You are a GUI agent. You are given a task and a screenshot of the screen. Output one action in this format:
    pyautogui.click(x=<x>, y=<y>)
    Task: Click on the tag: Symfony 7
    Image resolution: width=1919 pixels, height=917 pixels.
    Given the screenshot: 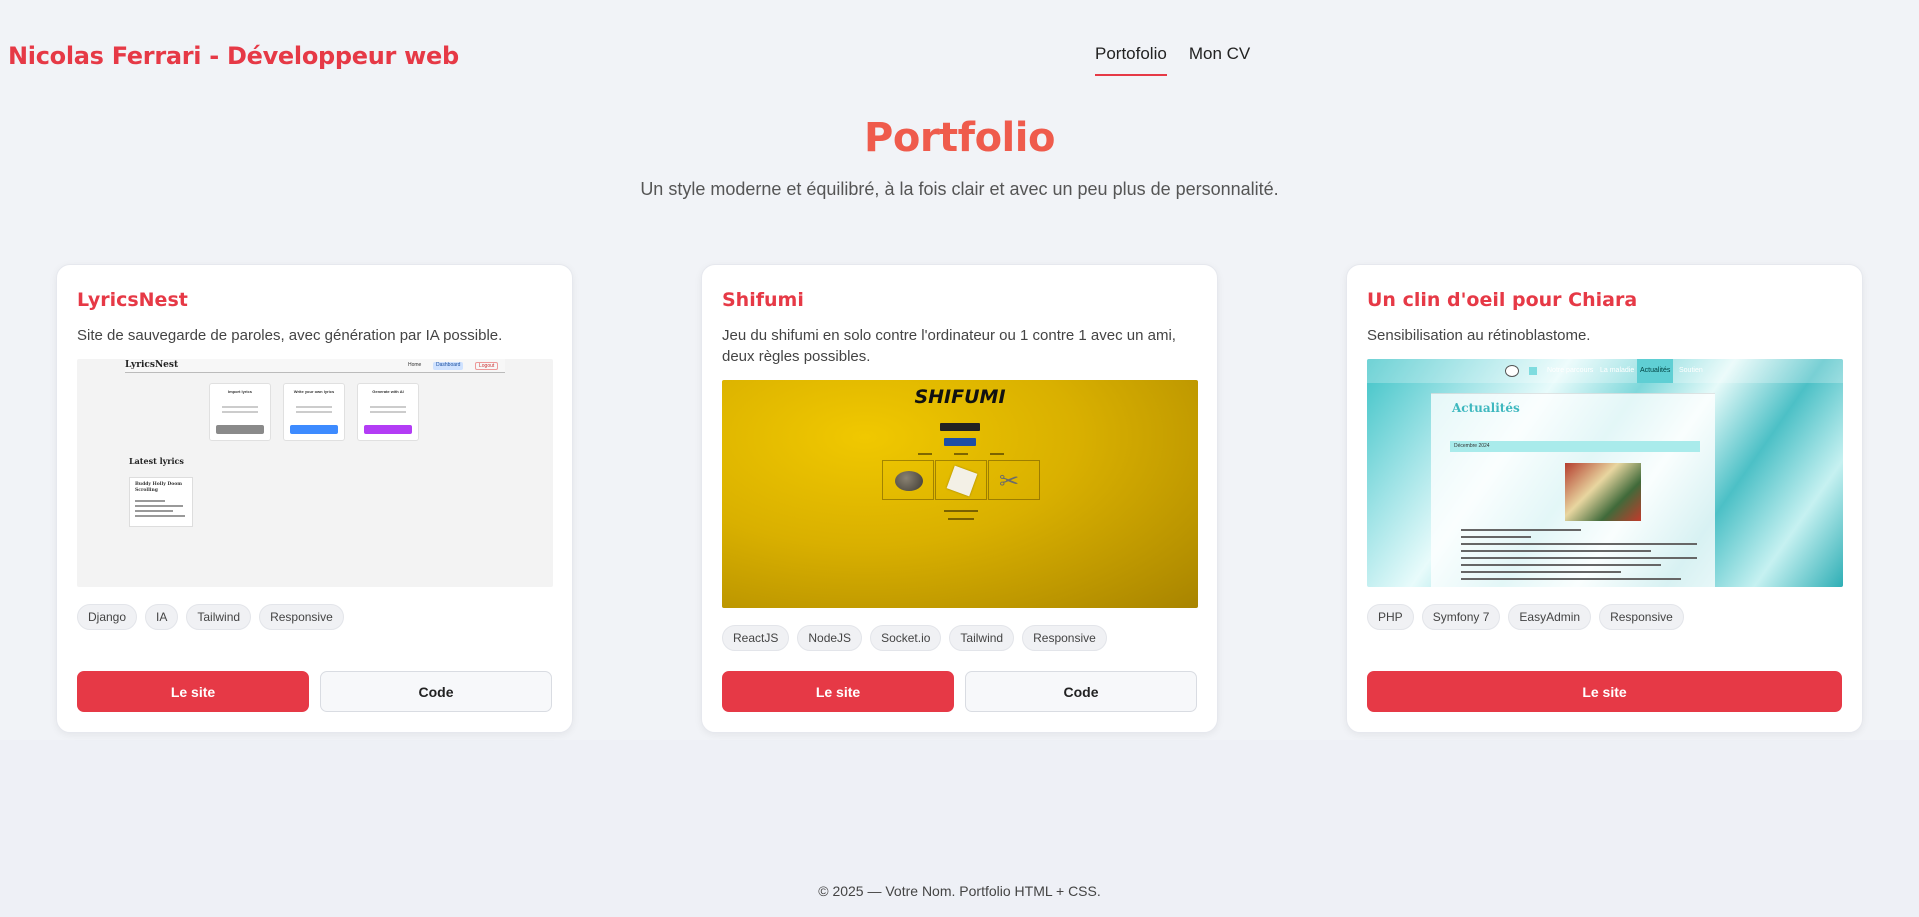 What is the action you would take?
    pyautogui.click(x=1461, y=617)
    